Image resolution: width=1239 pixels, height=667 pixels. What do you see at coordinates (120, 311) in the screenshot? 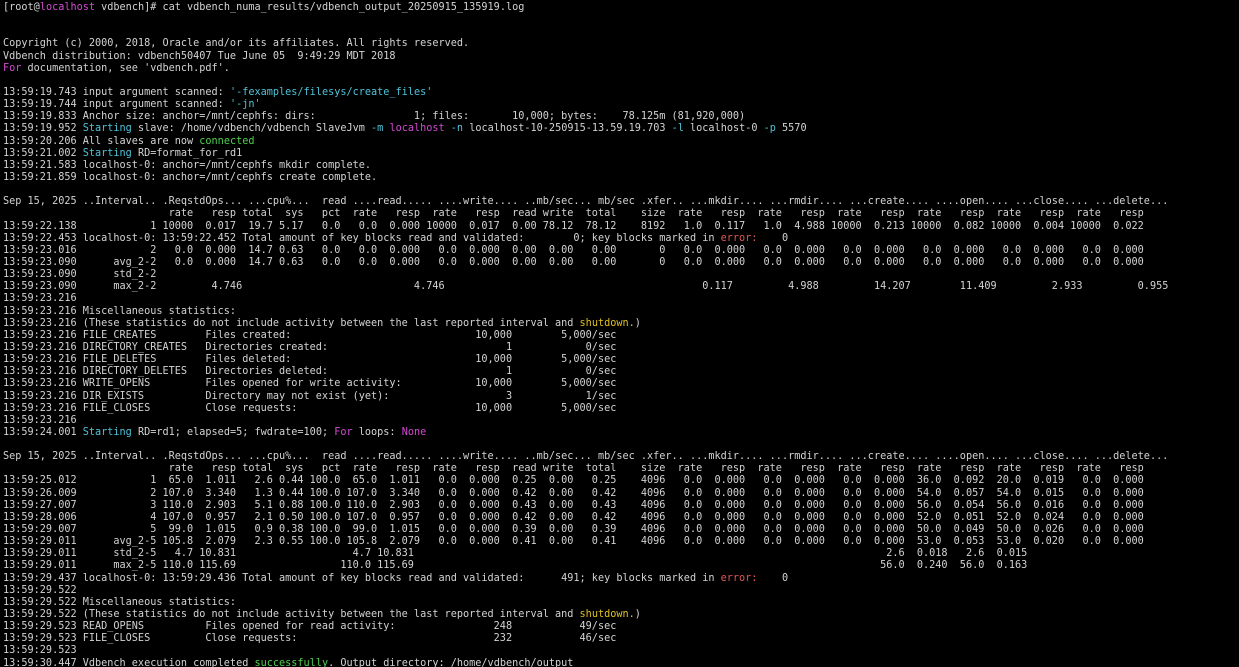
I see `terminal-text: 13:59:23.216 Miscellaneous statistics:` at bounding box center [120, 311].